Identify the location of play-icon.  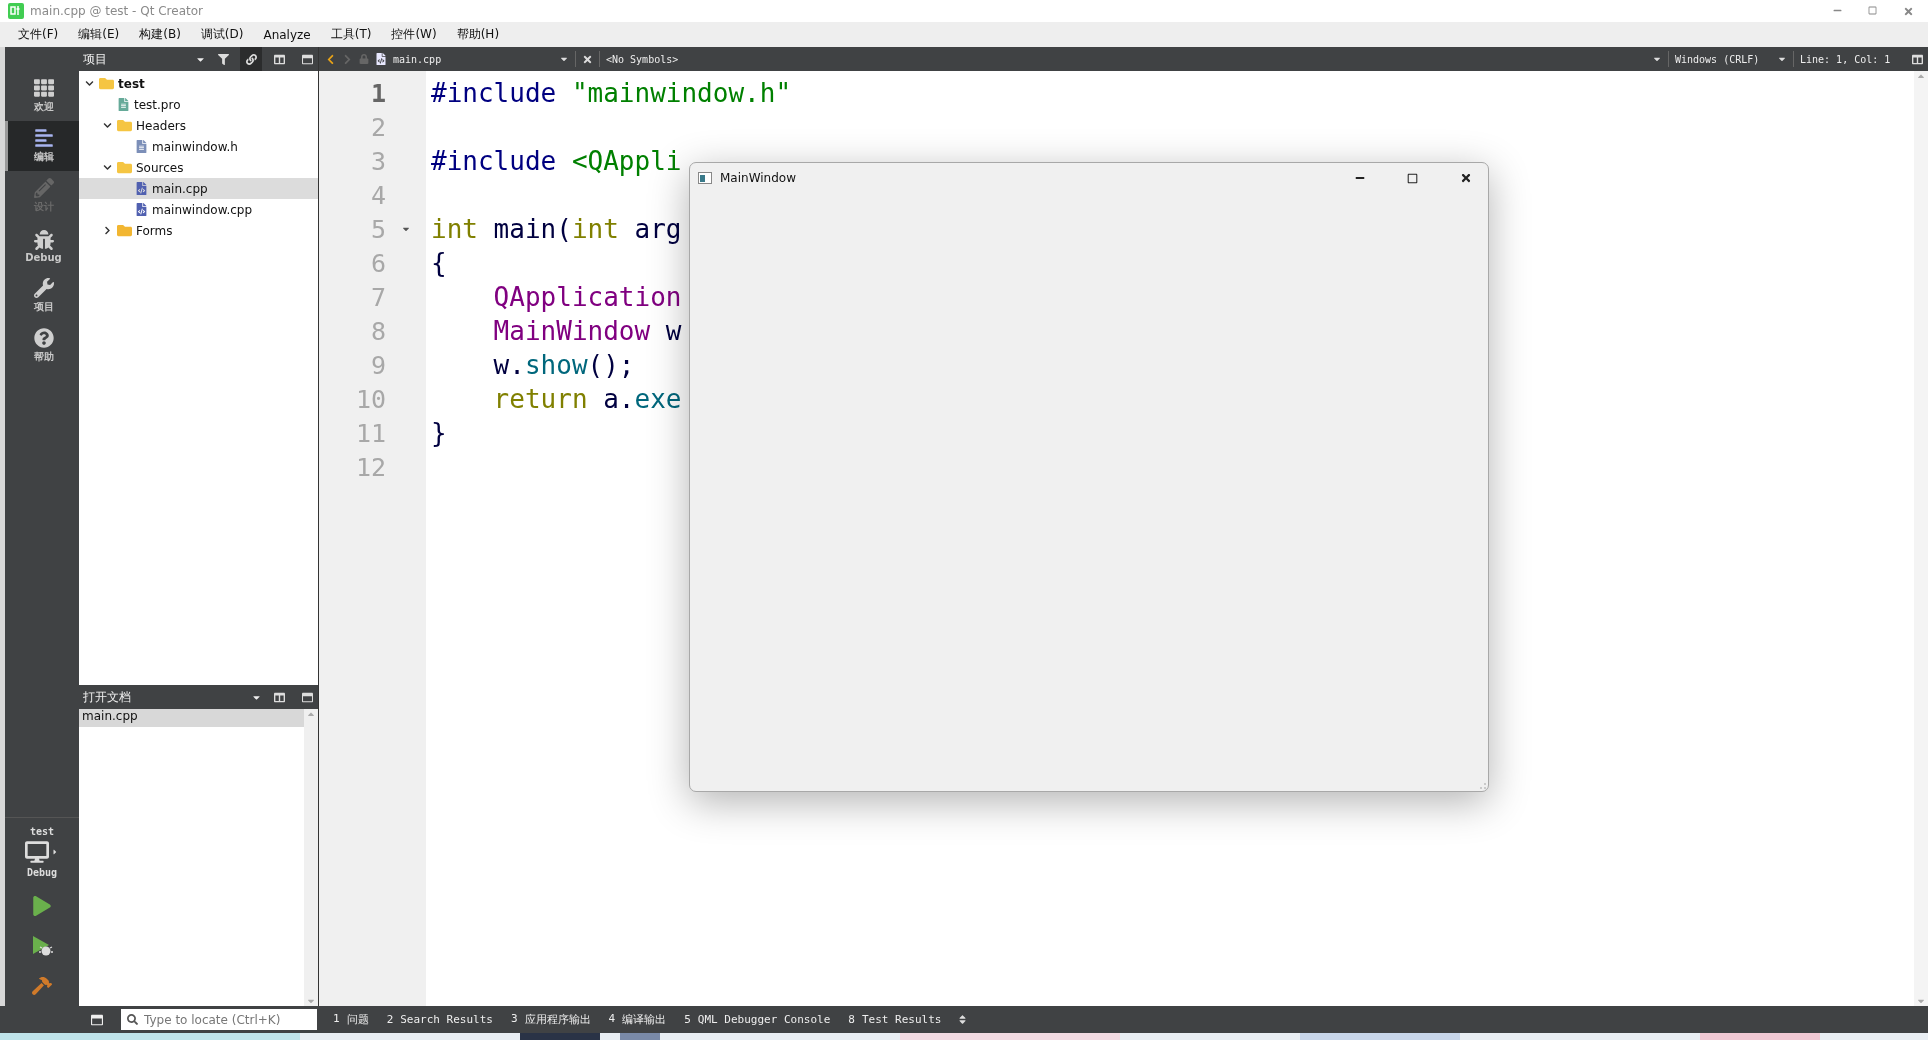
(42, 906).